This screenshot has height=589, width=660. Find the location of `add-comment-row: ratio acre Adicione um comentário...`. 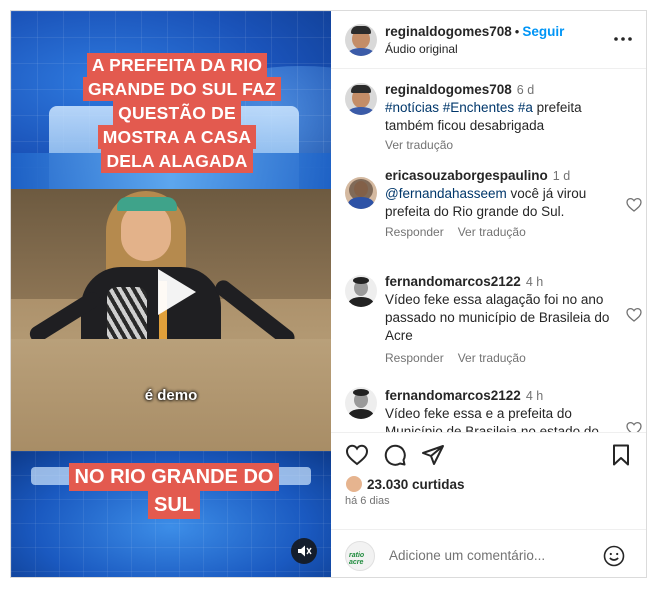

add-comment-row: ratio acre Adicione um comentário... is located at coordinates (488, 553).